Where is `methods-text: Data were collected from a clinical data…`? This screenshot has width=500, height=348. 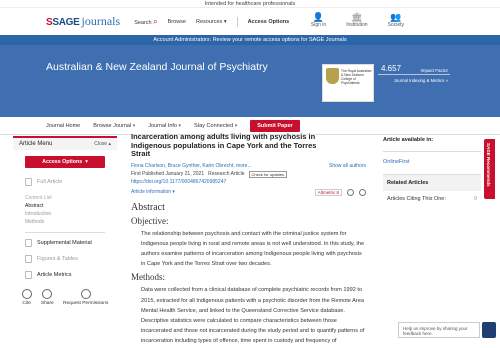 methods-text: Data were collected from a clinical data… is located at coordinates (253, 316).